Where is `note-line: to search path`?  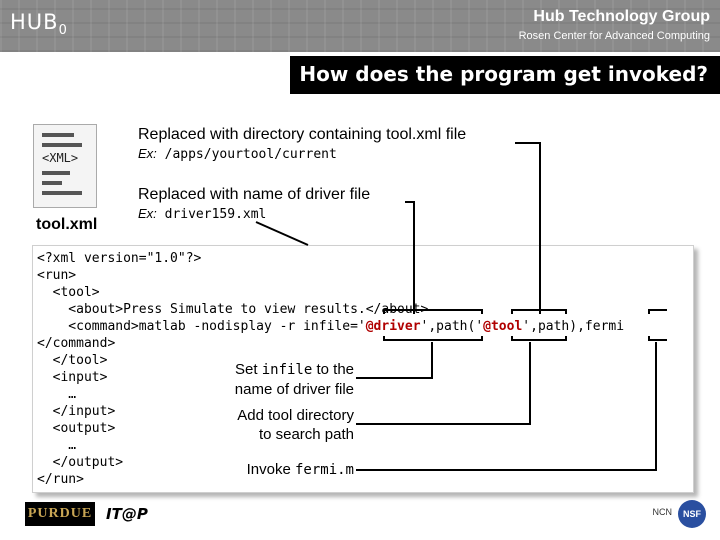
note-line: to search path is located at coordinates (306, 434).